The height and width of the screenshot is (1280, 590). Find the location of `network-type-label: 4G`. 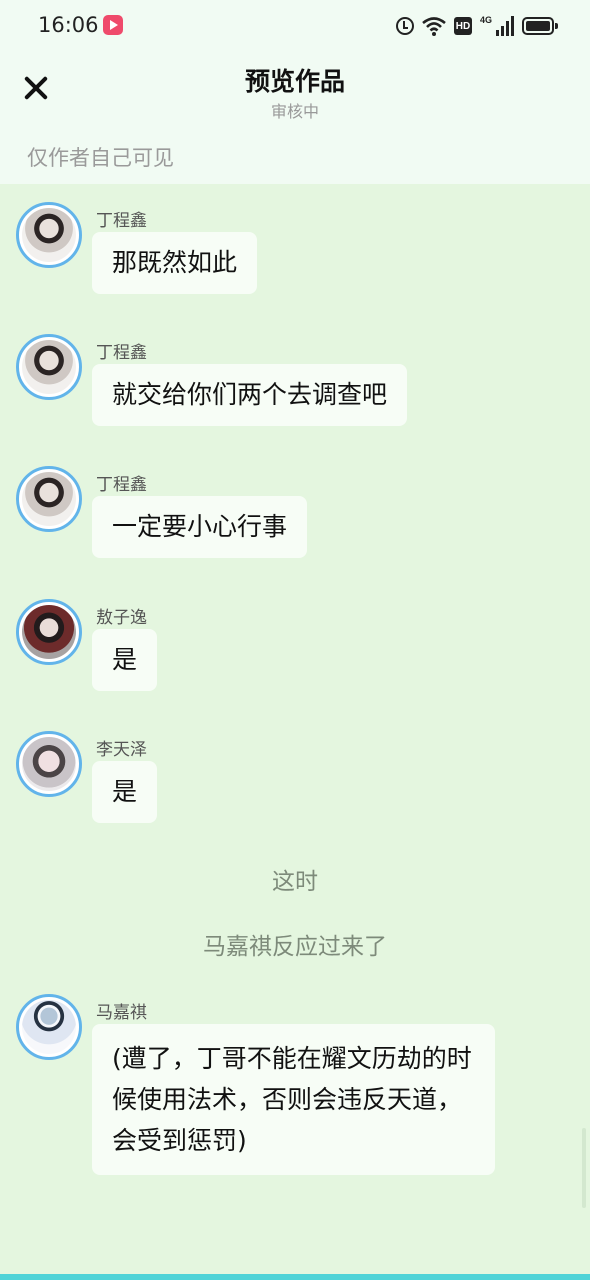

network-type-label: 4G is located at coordinates (485, 20).